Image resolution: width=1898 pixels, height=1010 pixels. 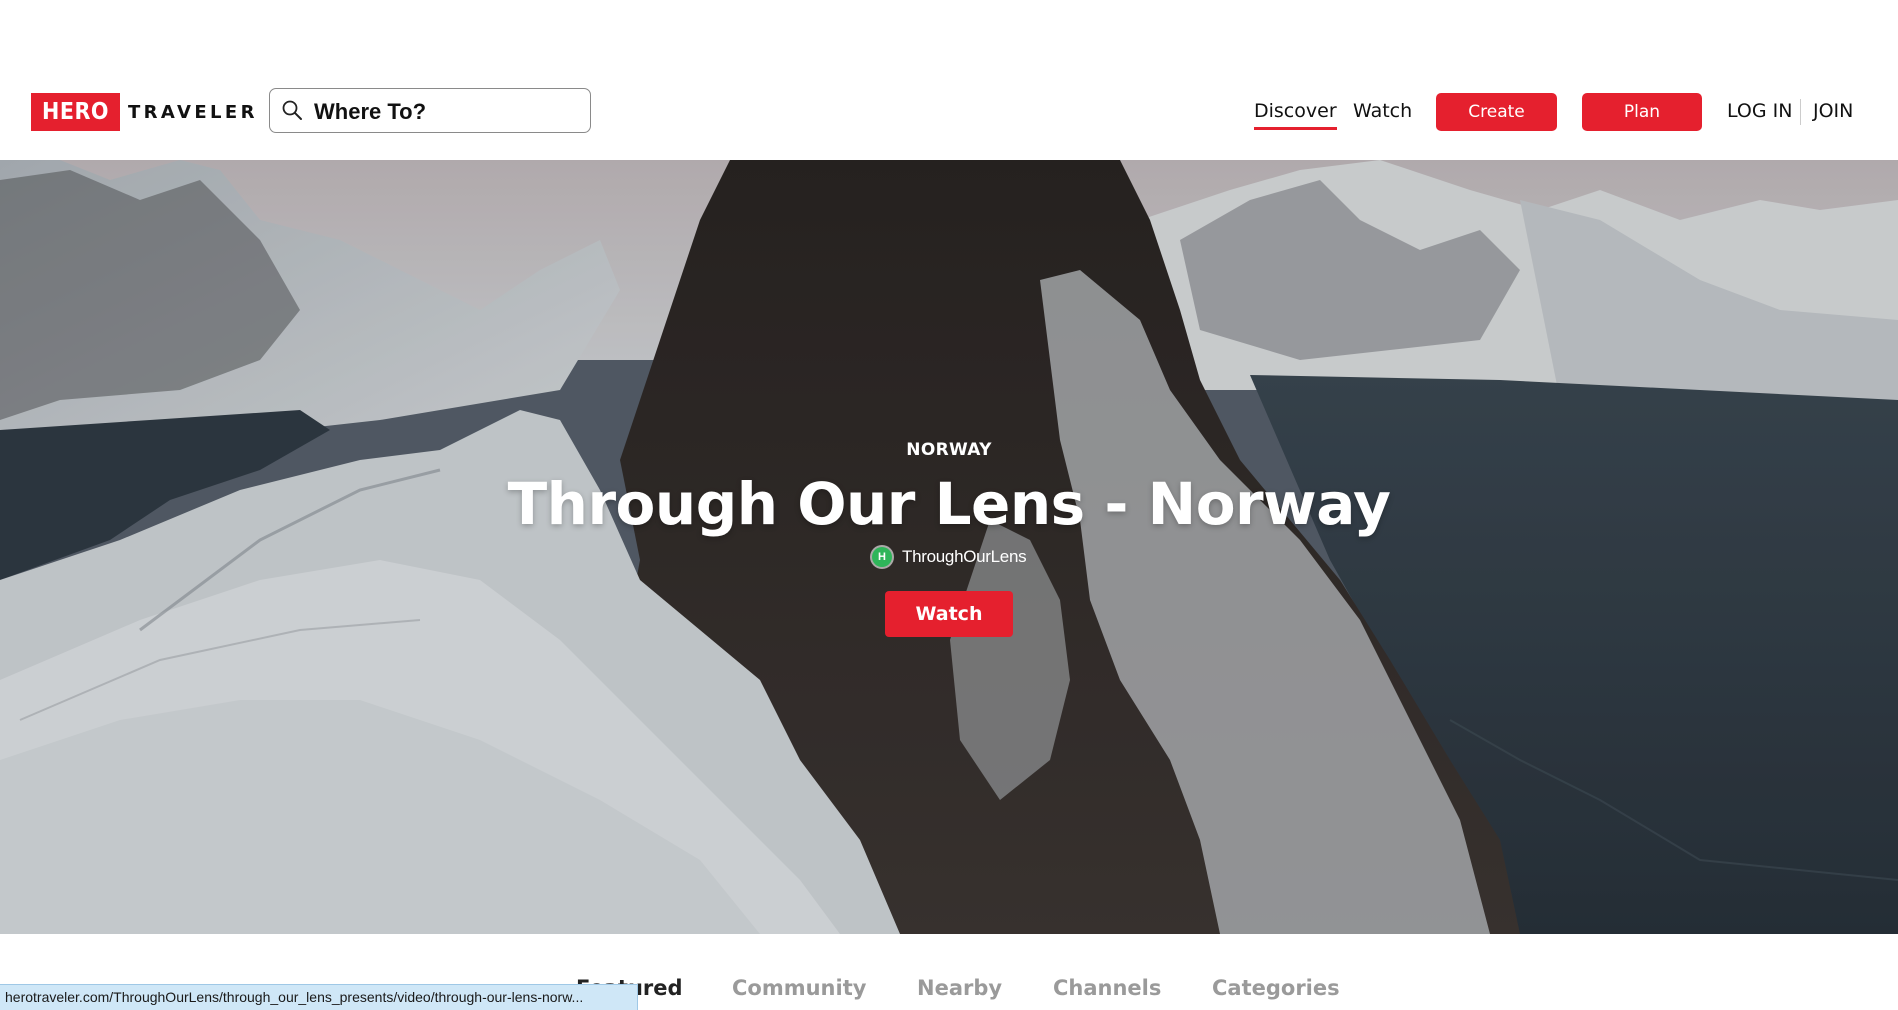 I want to click on hero-author: H ThroughOurLens, so click(x=949, y=557).